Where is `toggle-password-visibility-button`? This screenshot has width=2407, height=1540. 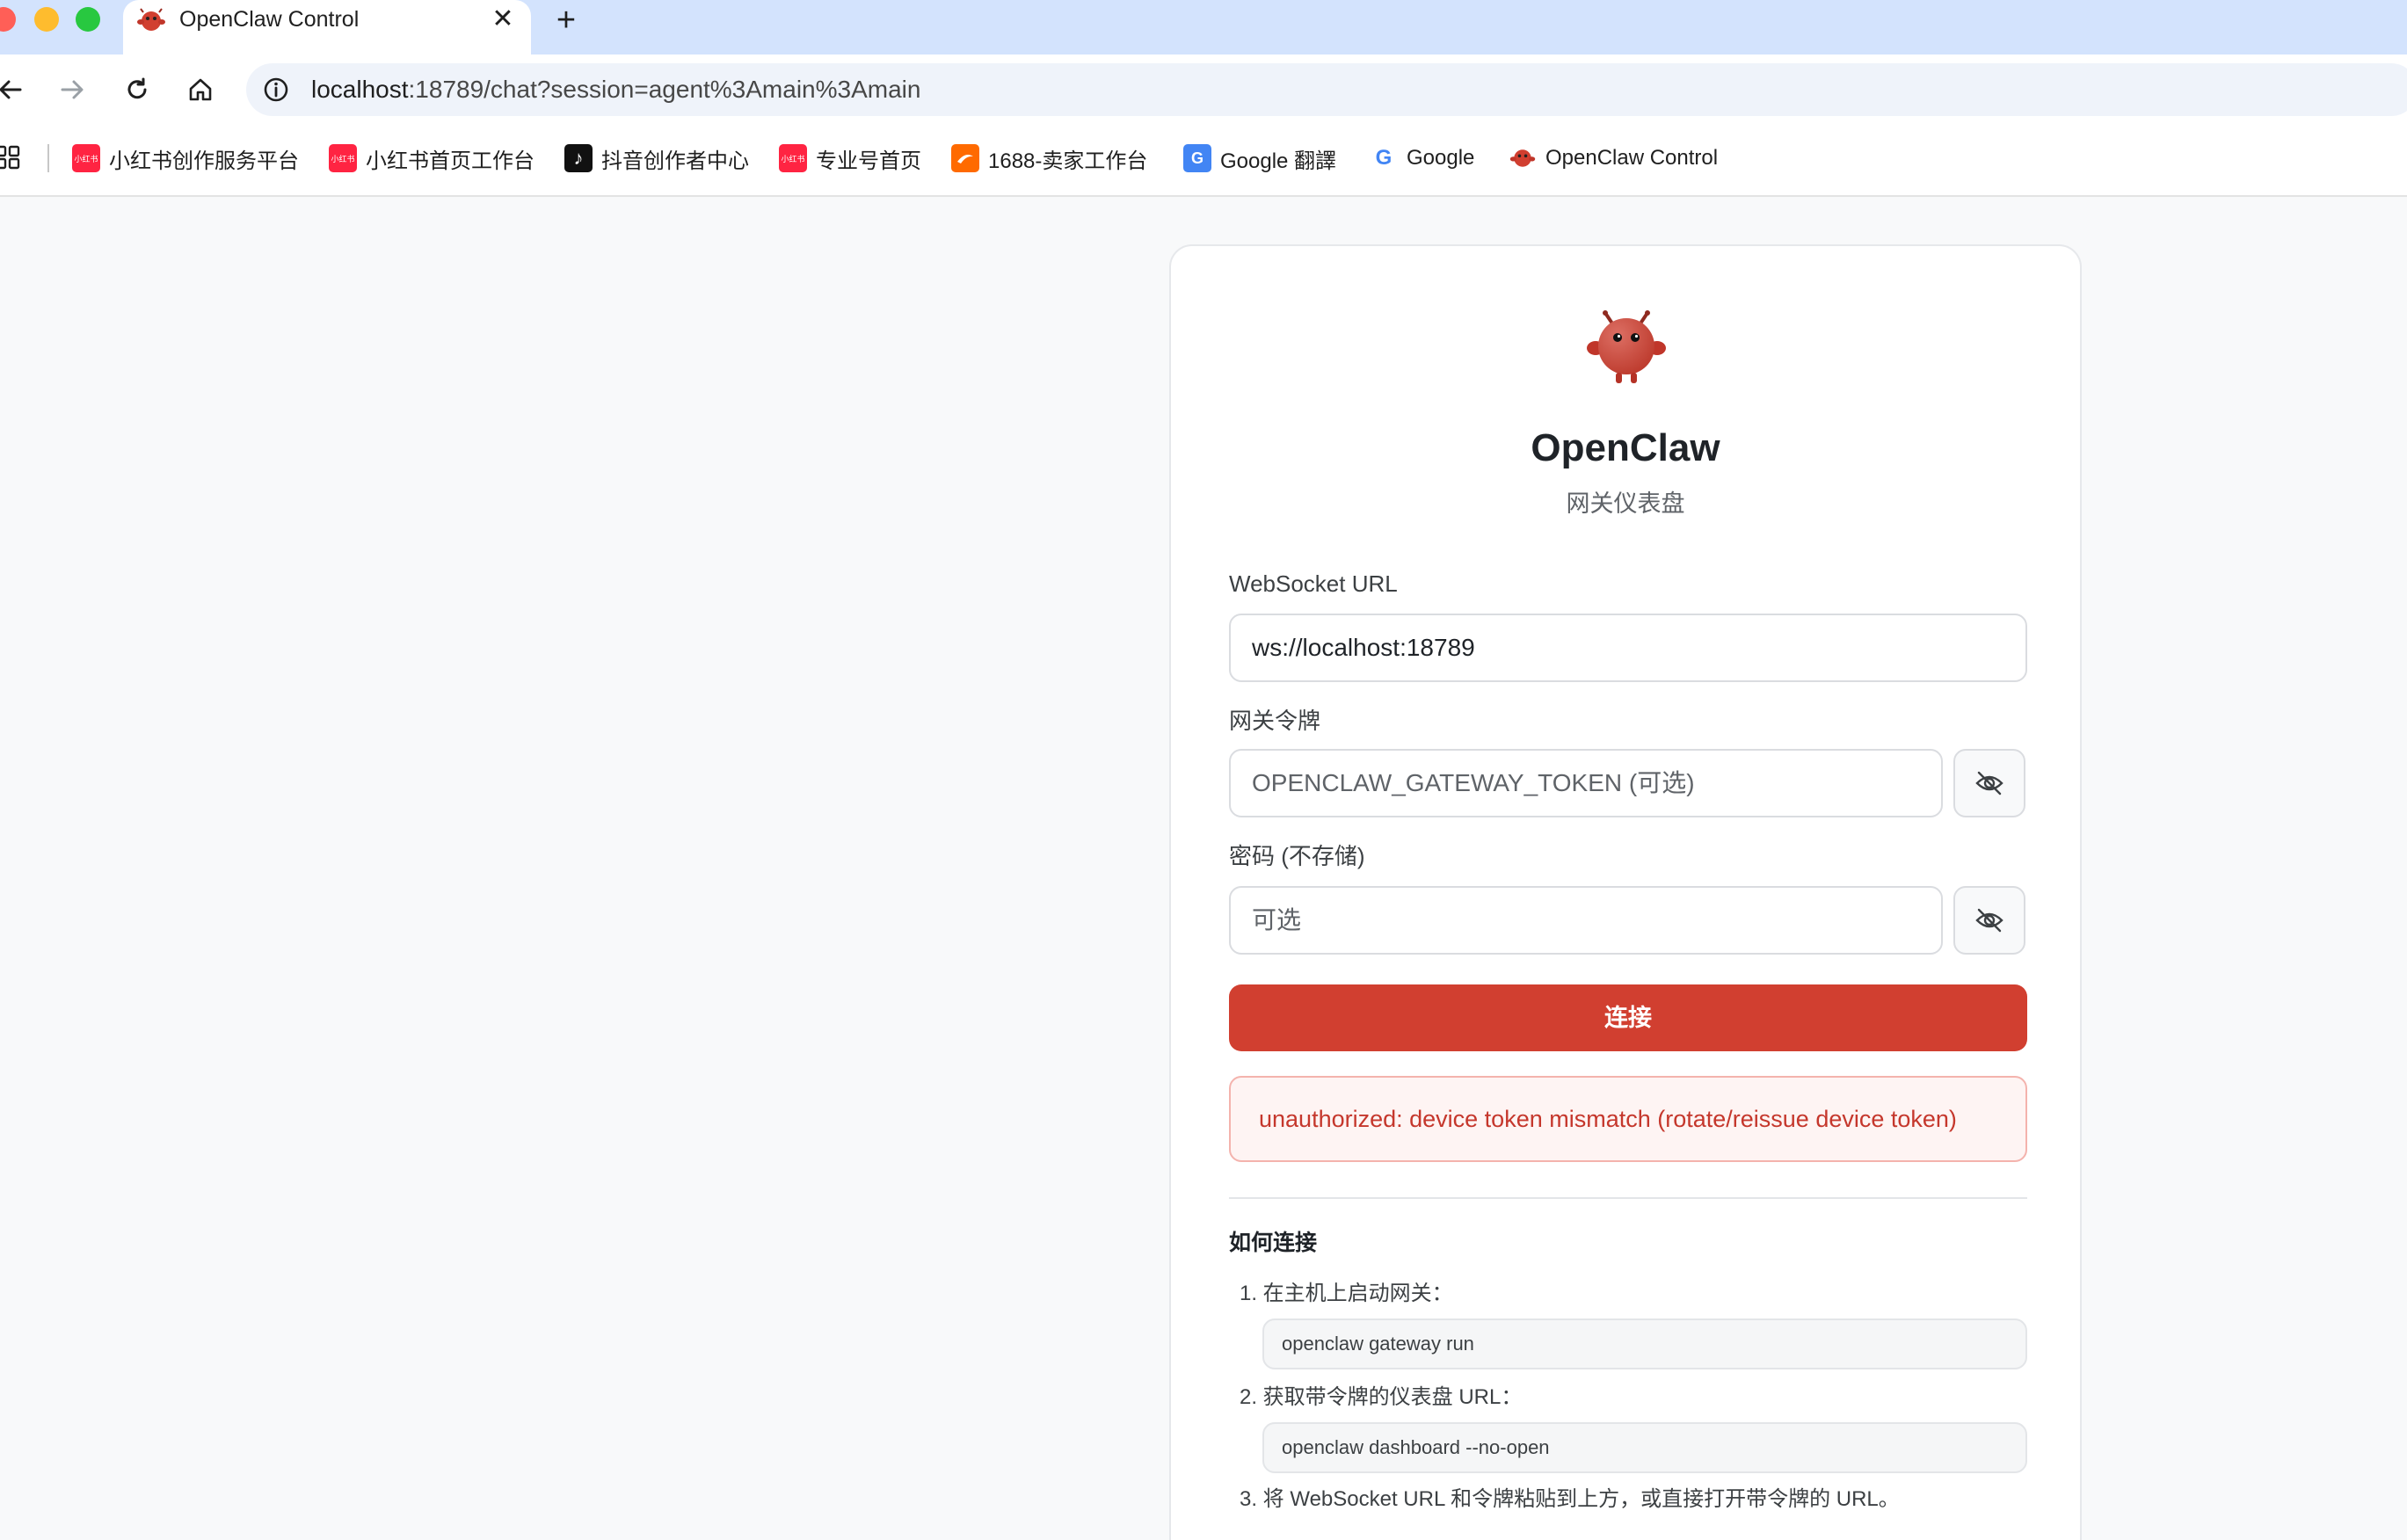 toggle-password-visibility-button is located at coordinates (1989, 921).